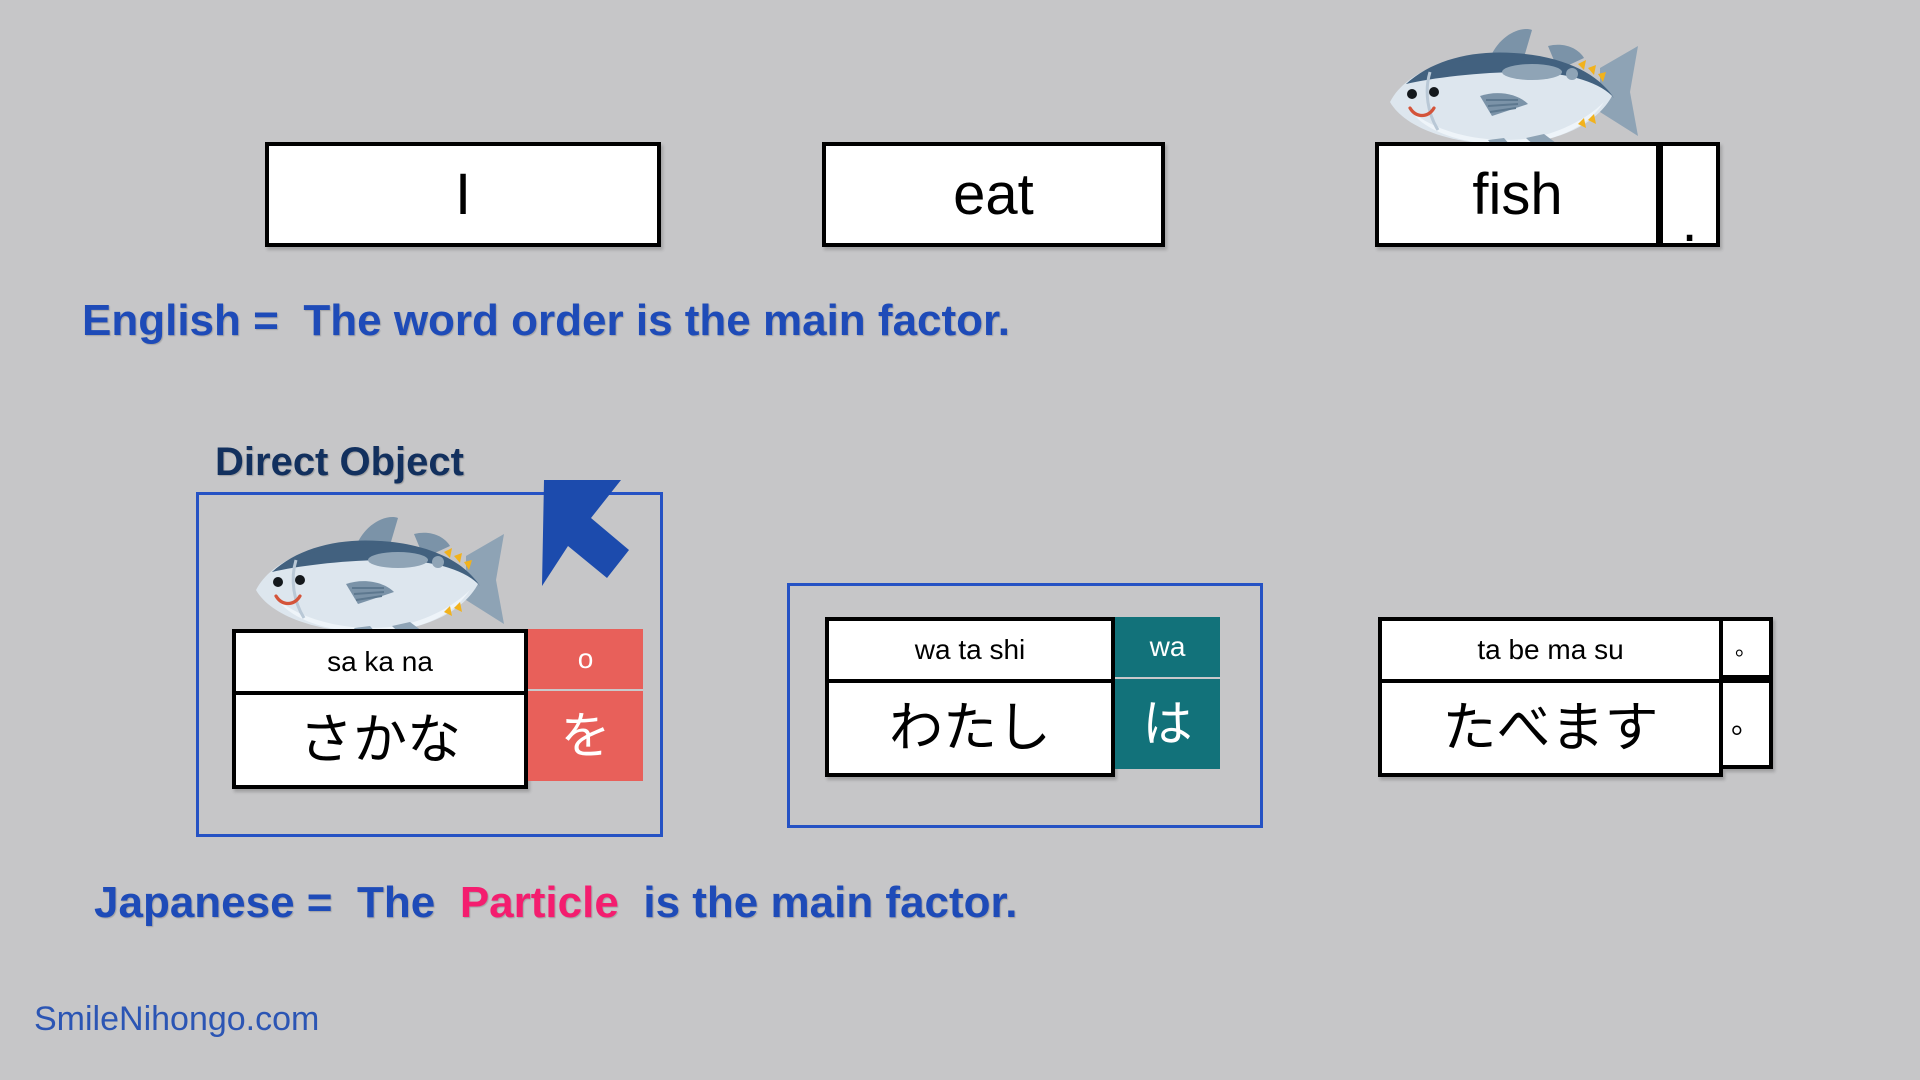 This screenshot has height=1080, width=1920. Describe the element at coordinates (1167, 648) in the screenshot. I see `particle-romaji-wa: wa` at that location.